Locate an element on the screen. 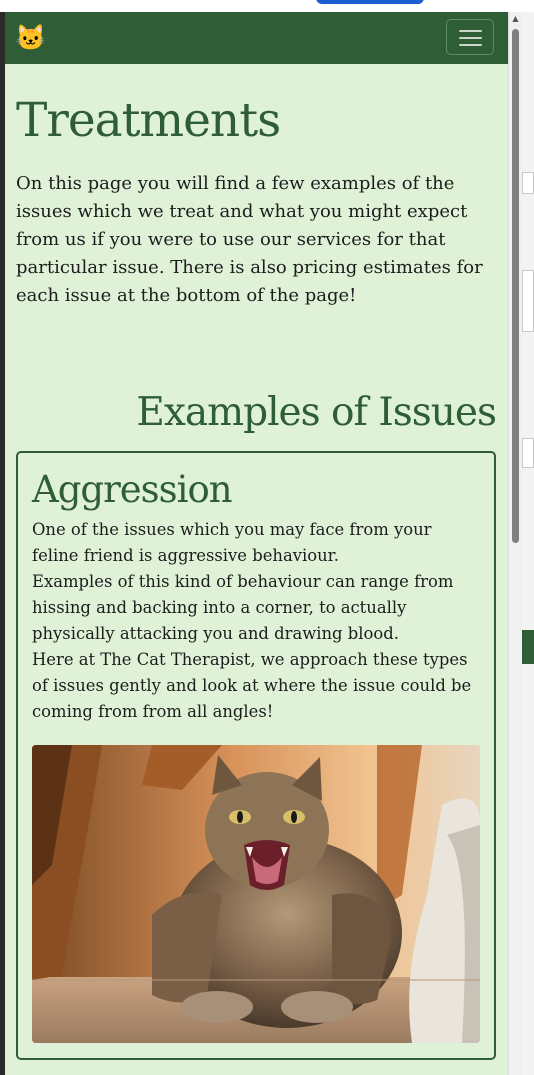  page-scrollbar: ▲ is located at coordinates (515, 543).